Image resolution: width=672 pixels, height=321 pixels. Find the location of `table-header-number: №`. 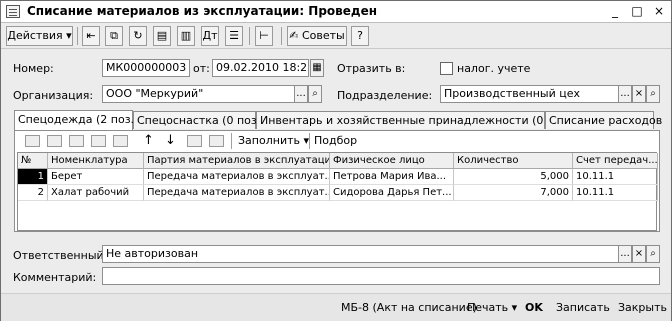

table-header-number: № is located at coordinates (33, 161).